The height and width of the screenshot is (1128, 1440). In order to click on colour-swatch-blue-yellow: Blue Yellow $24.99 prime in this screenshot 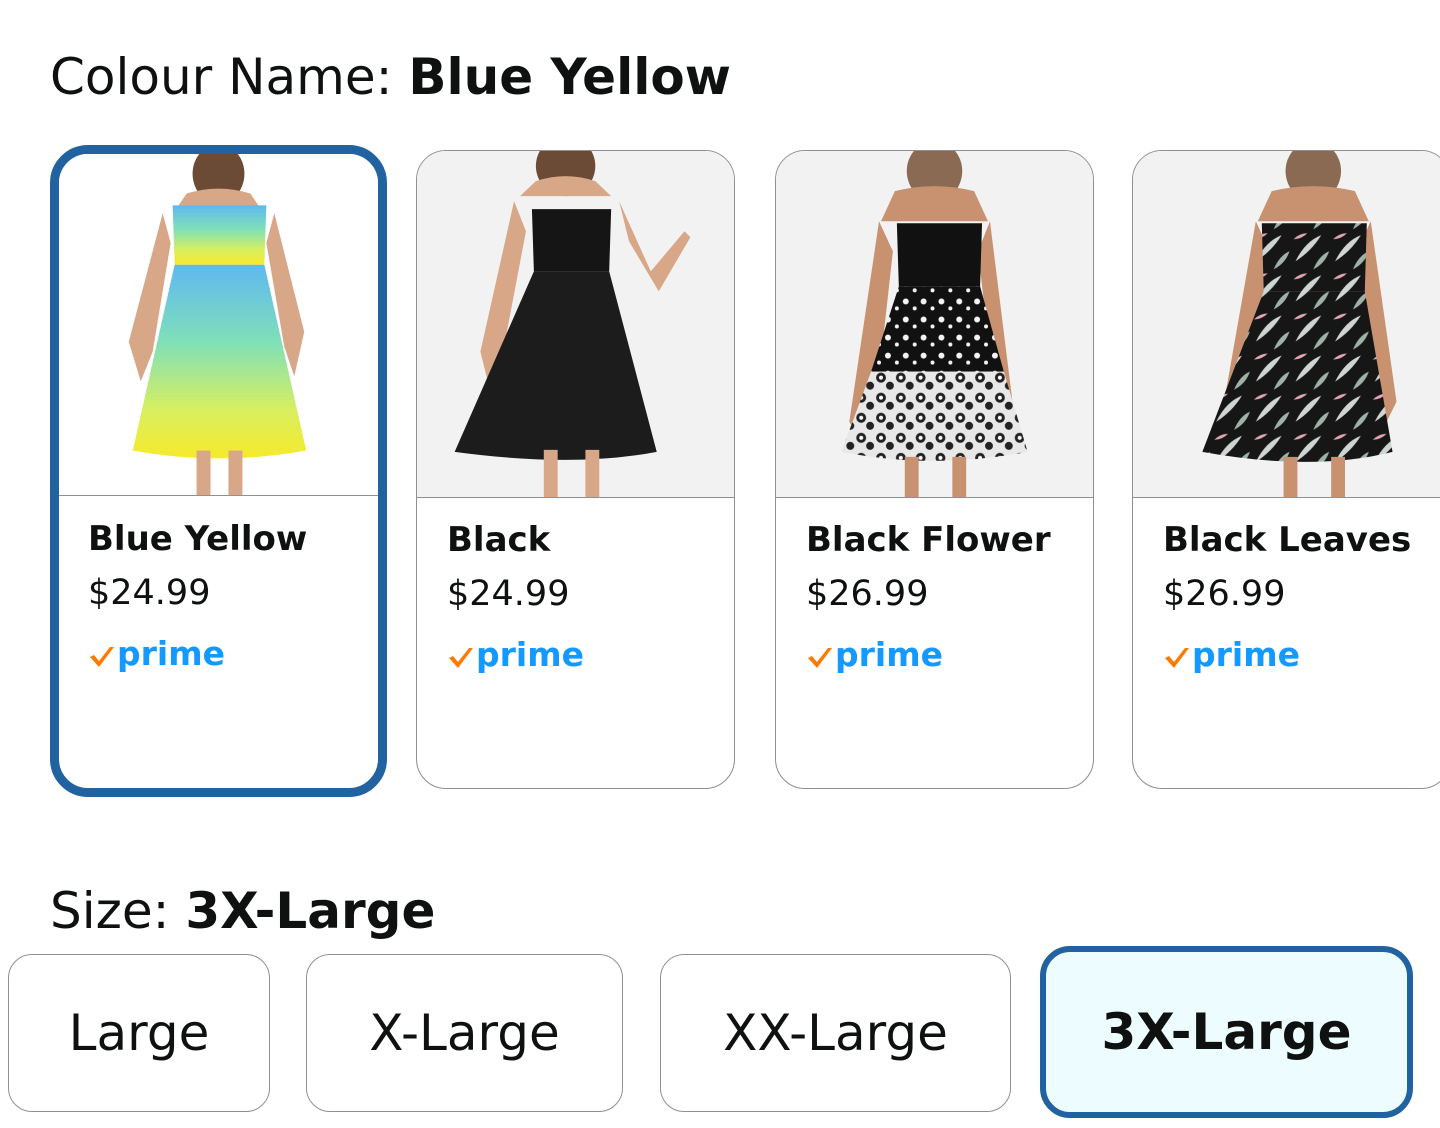, I will do `click(218, 471)`.